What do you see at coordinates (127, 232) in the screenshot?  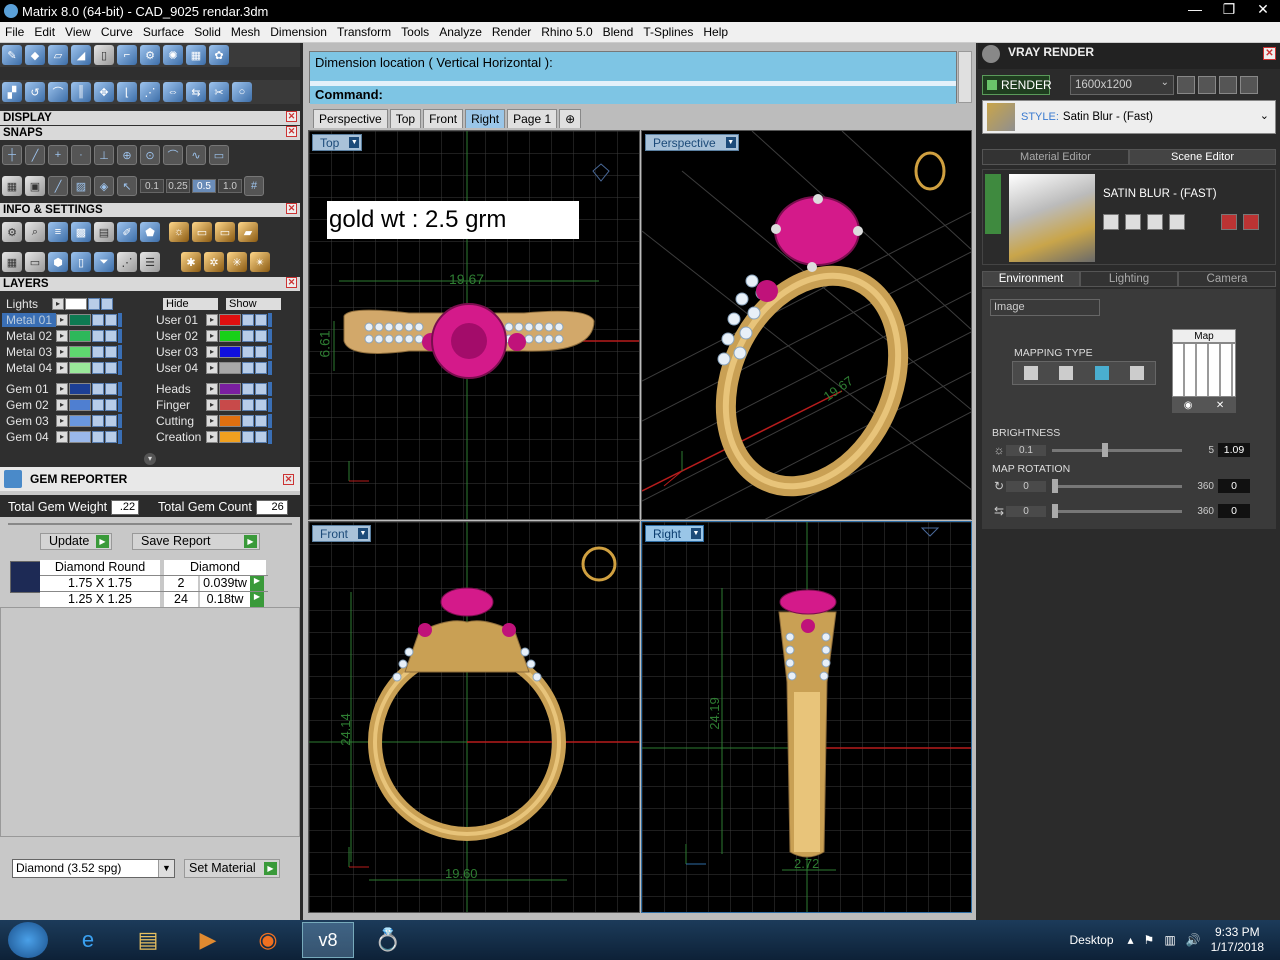 I see `pen-icon: ✐` at bounding box center [127, 232].